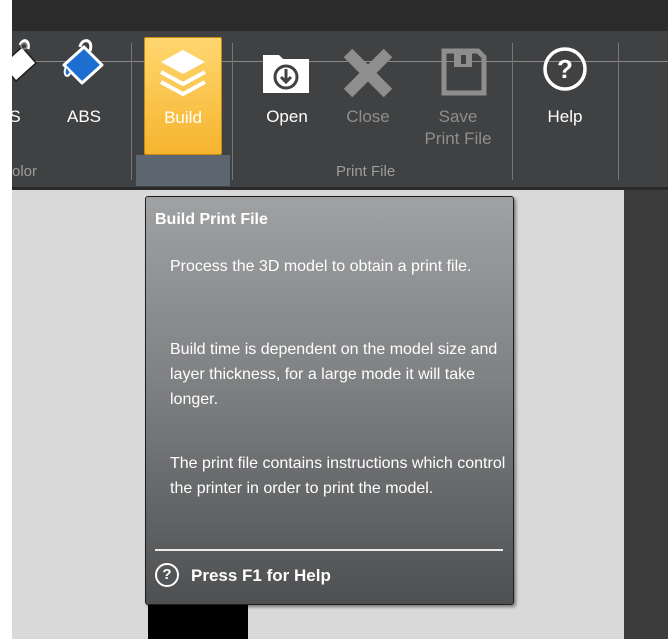 The image size is (668, 639). I want to click on print-file-group-label: Print File, so click(366, 171).